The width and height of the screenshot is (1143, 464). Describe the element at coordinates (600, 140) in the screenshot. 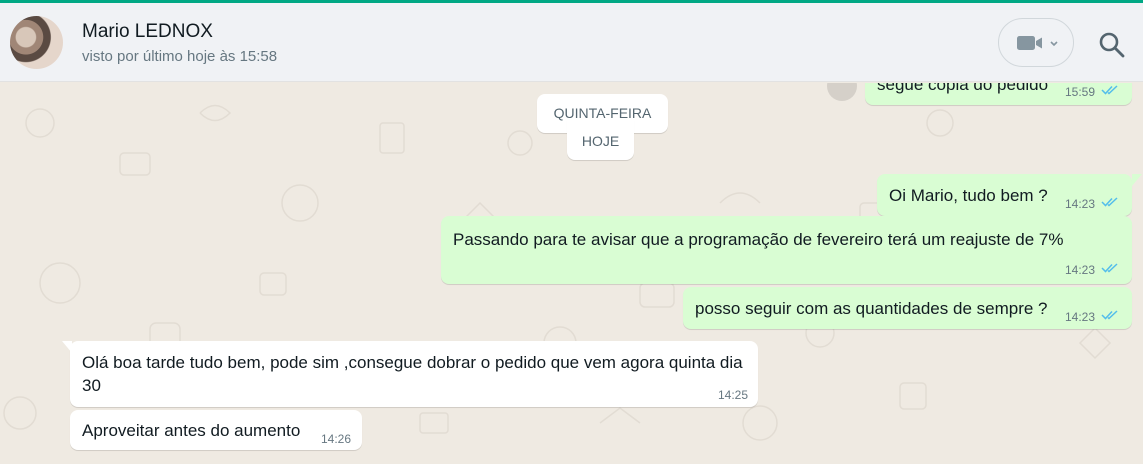

I see `today-separator: HOJE` at that location.